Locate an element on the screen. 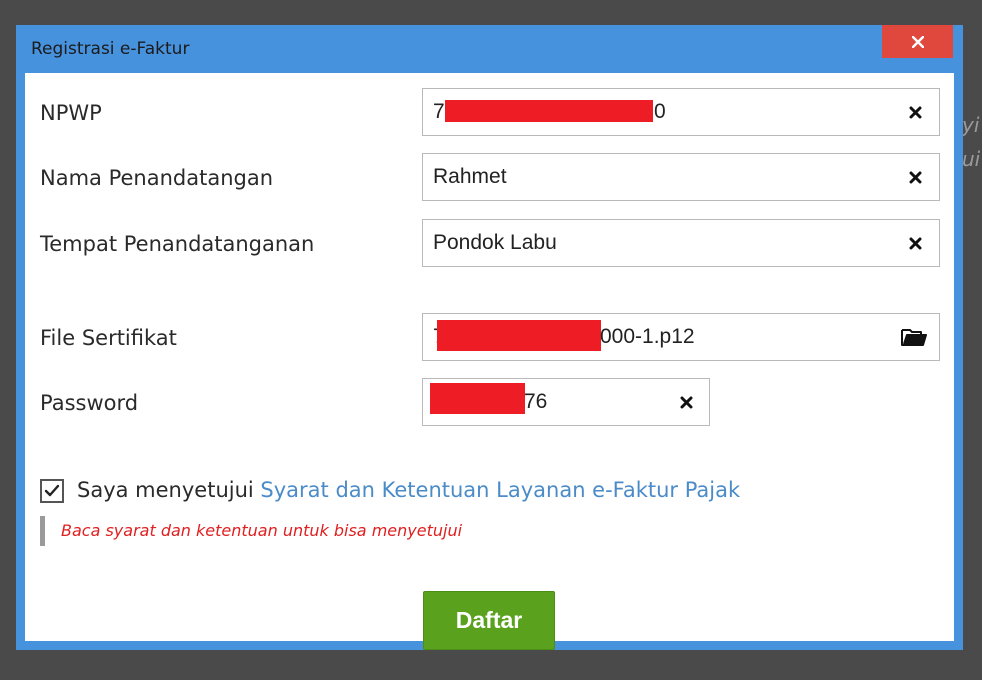 This screenshot has height=680, width=982. tempat-label: Tempat Penandatanganan is located at coordinates (177, 244).